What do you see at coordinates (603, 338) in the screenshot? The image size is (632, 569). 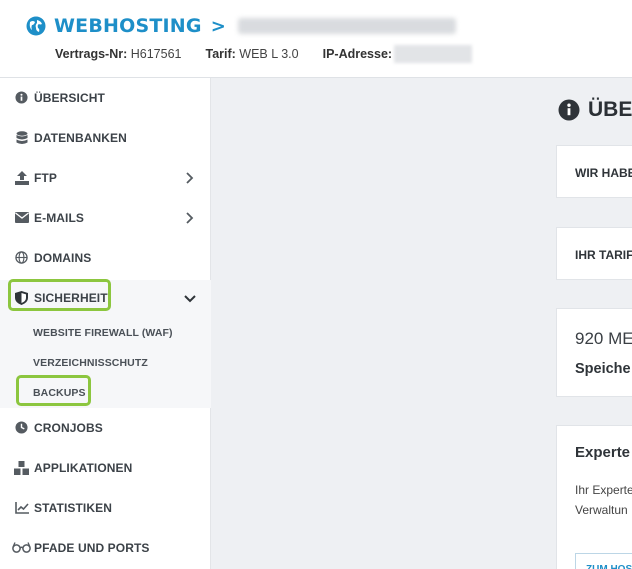 I see `storage-value: 920 ME` at bounding box center [603, 338].